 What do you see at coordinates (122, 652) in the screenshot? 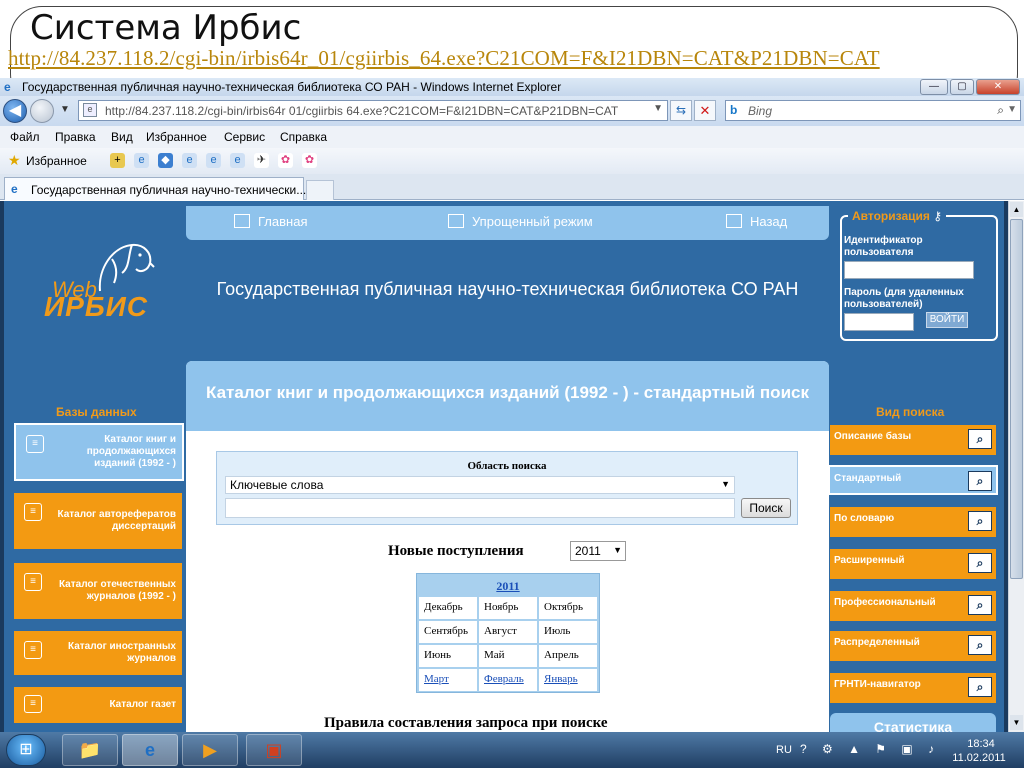
I see `db-label: Каталог иностранных журналов` at bounding box center [122, 652].